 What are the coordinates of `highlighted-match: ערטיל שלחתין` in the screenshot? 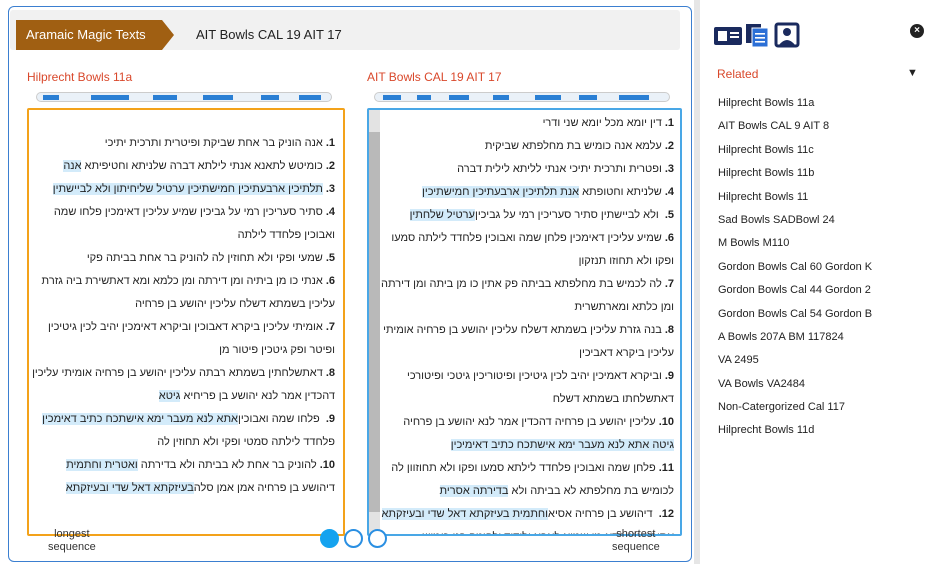 It's located at (442, 215).